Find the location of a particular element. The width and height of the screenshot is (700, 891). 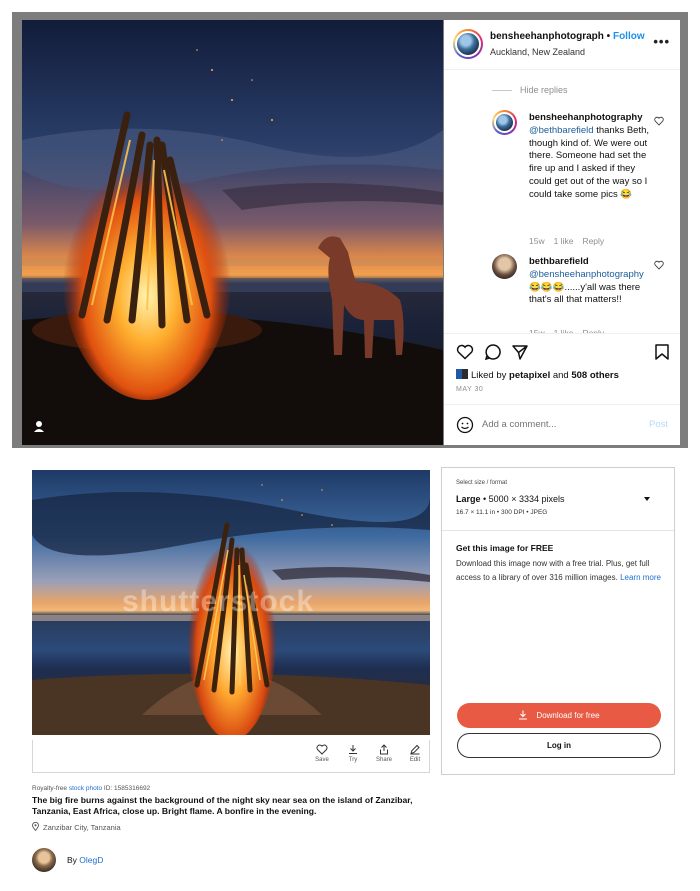

post-username-line: bensheehanphotograph • Follow is located at coordinates (567, 36).